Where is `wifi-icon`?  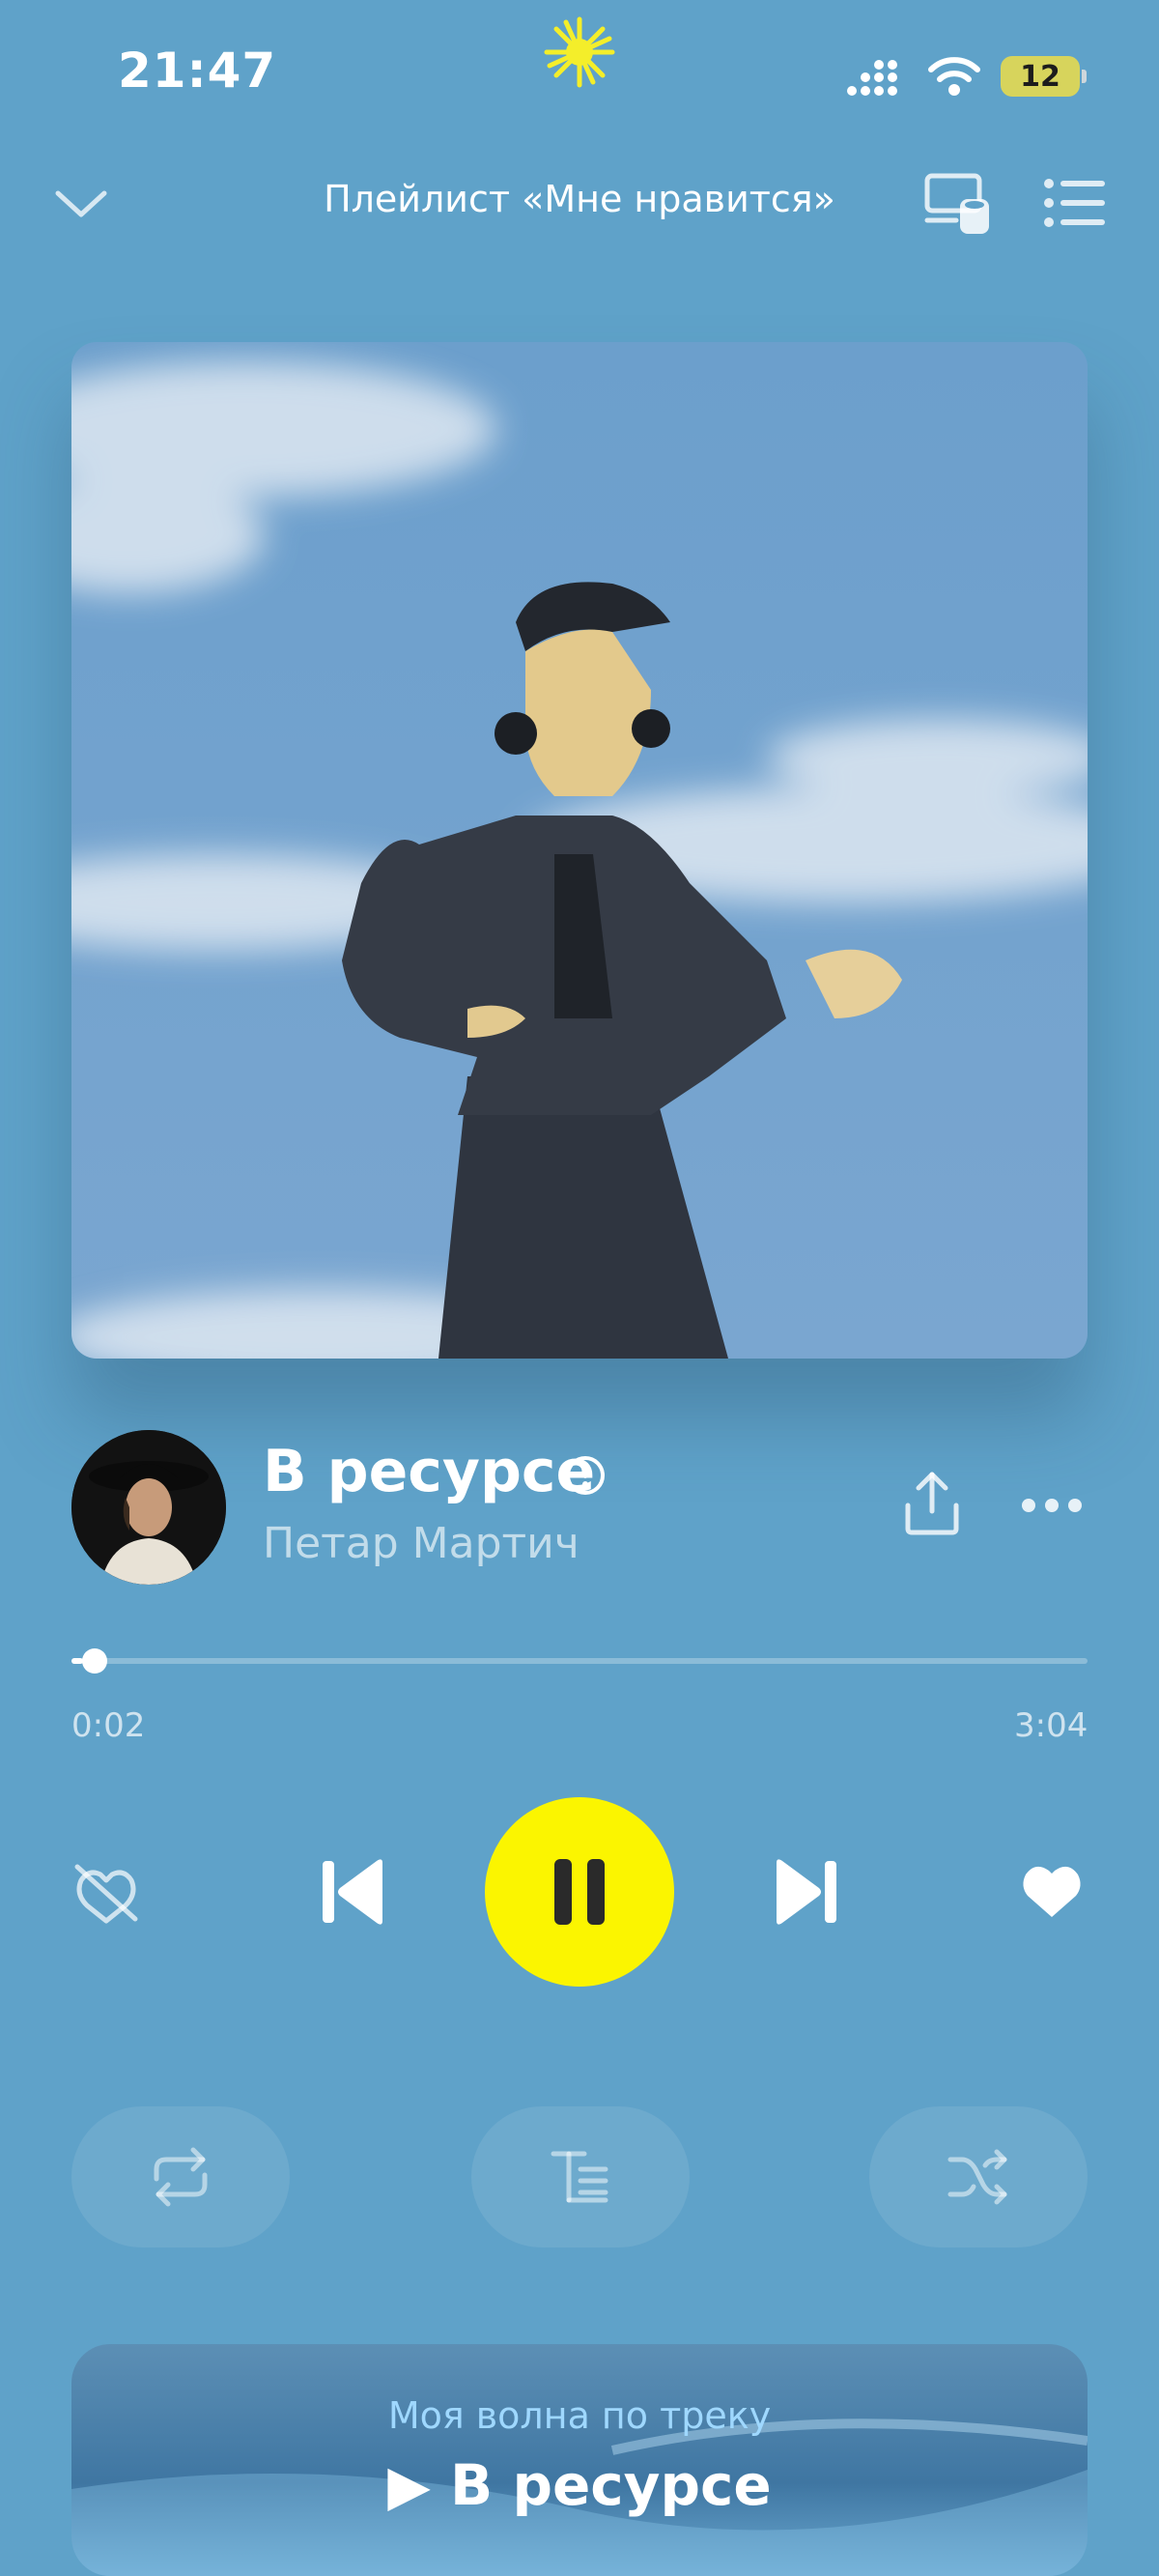
wifi-icon is located at coordinates (954, 77).